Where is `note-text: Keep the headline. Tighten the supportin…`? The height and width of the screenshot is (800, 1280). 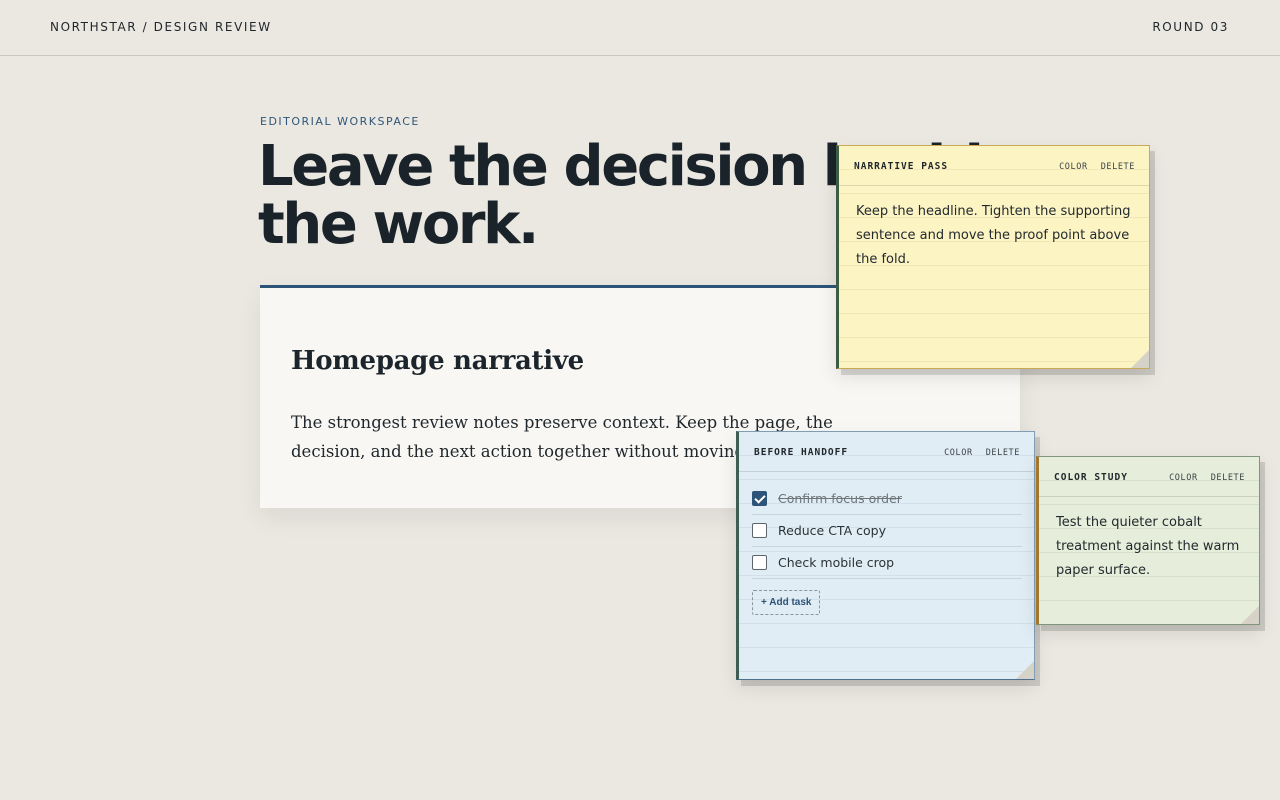 note-text: Keep the headline. Tighten the supportin… is located at coordinates (996, 236).